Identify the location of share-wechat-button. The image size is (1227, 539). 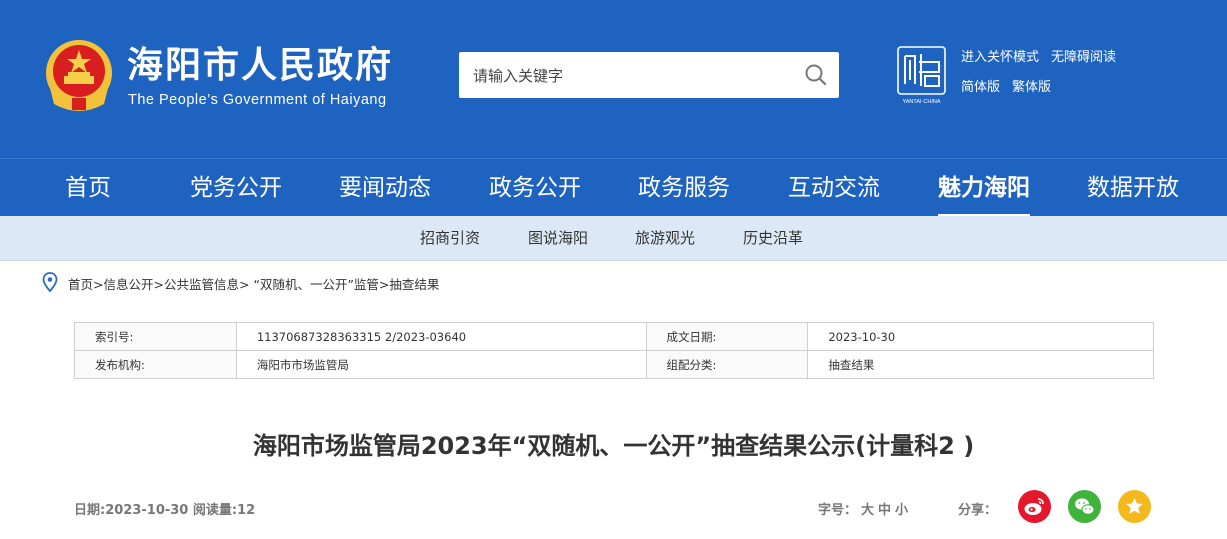
(1084, 506).